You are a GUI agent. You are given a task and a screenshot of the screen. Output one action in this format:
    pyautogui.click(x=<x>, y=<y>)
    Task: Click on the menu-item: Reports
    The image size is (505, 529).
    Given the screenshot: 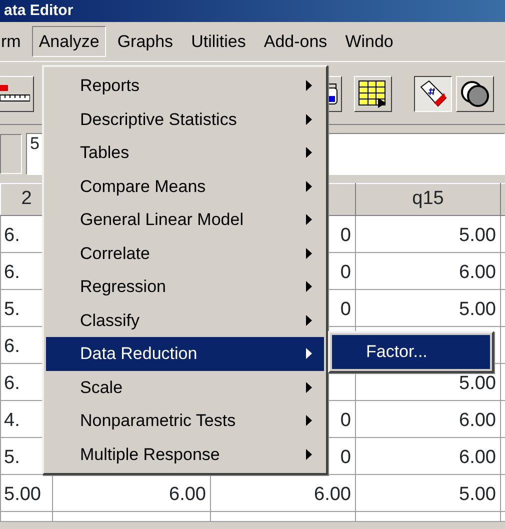 What is the action you would take?
    pyautogui.click(x=185, y=85)
    